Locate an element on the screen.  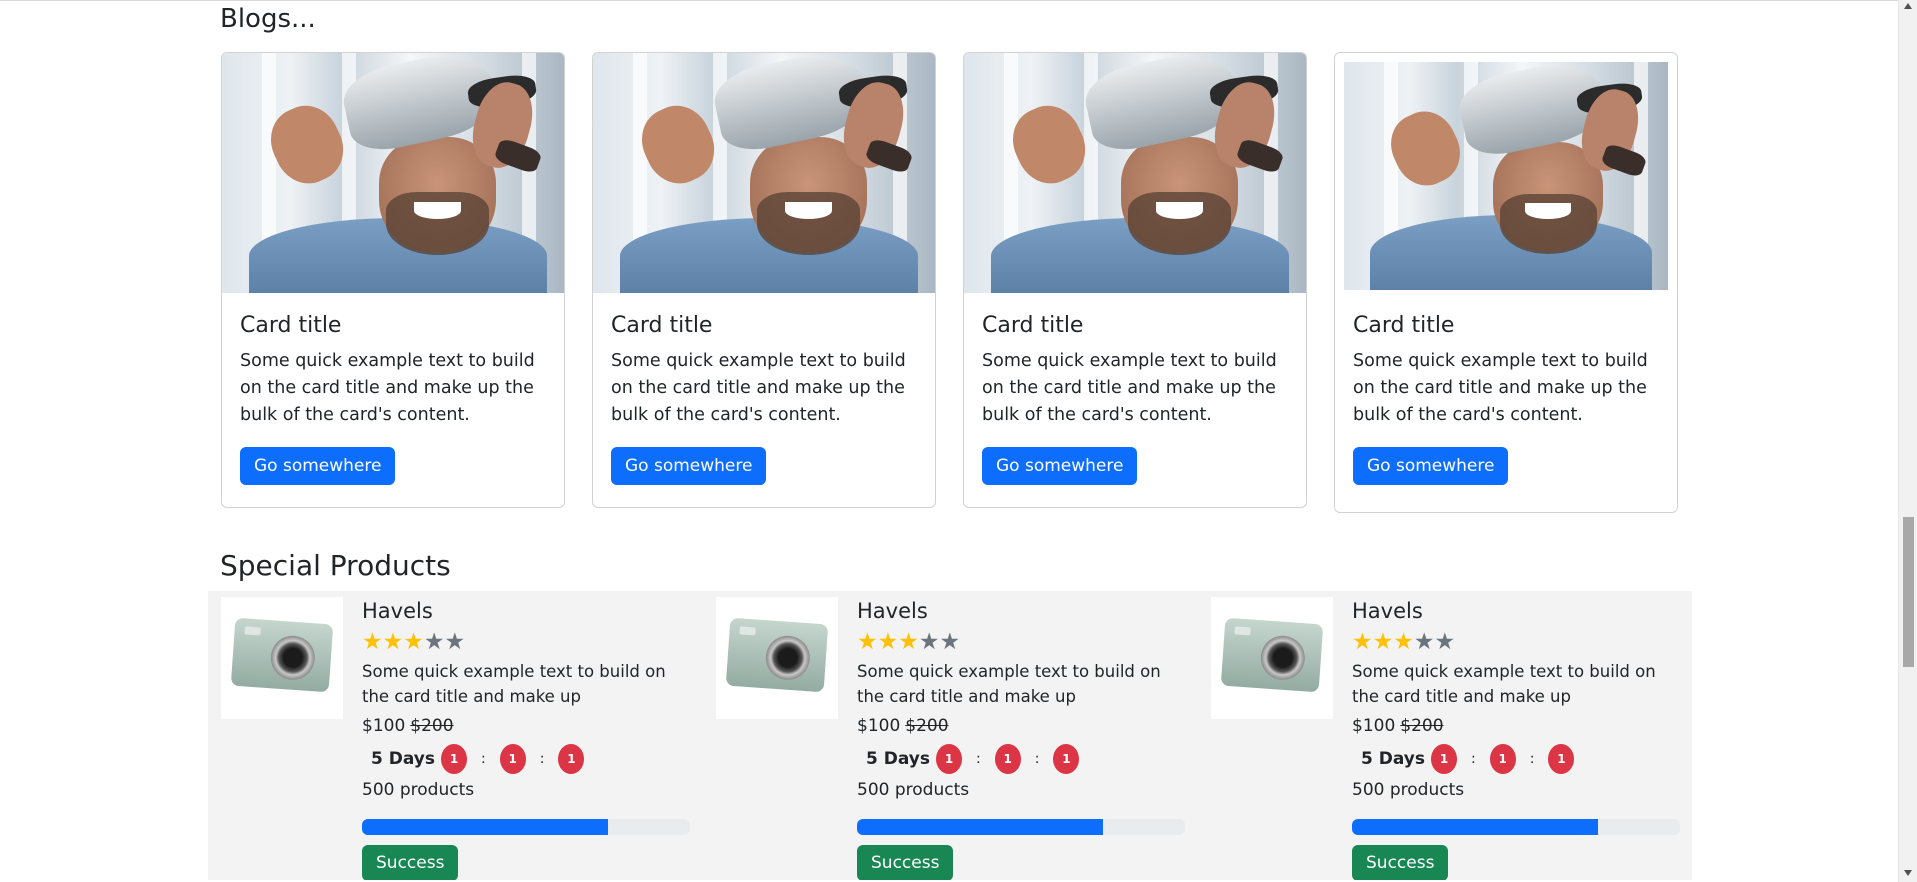
scroll-up-arrow-icon is located at coordinates (1908, 6).